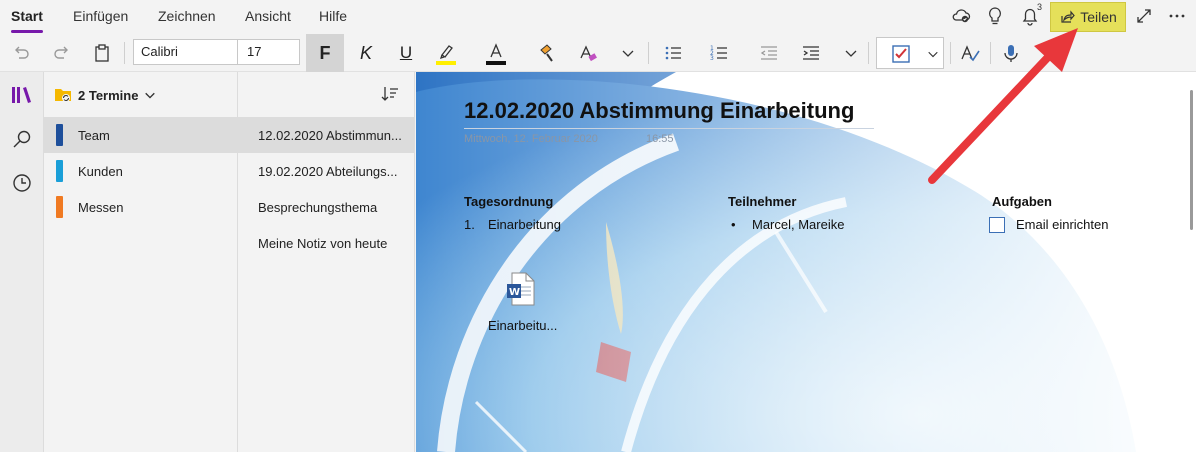 This screenshot has height=452, width=1196. What do you see at coordinates (141, 207) in the screenshot?
I see `section-item-messen: Messen` at bounding box center [141, 207].